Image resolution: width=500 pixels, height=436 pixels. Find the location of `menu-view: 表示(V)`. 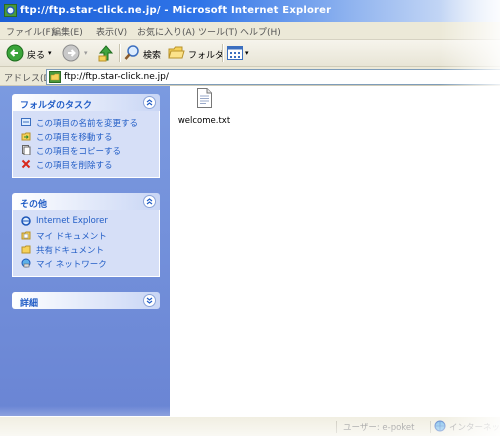

menu-view: 表示(V) is located at coordinates (111, 31).